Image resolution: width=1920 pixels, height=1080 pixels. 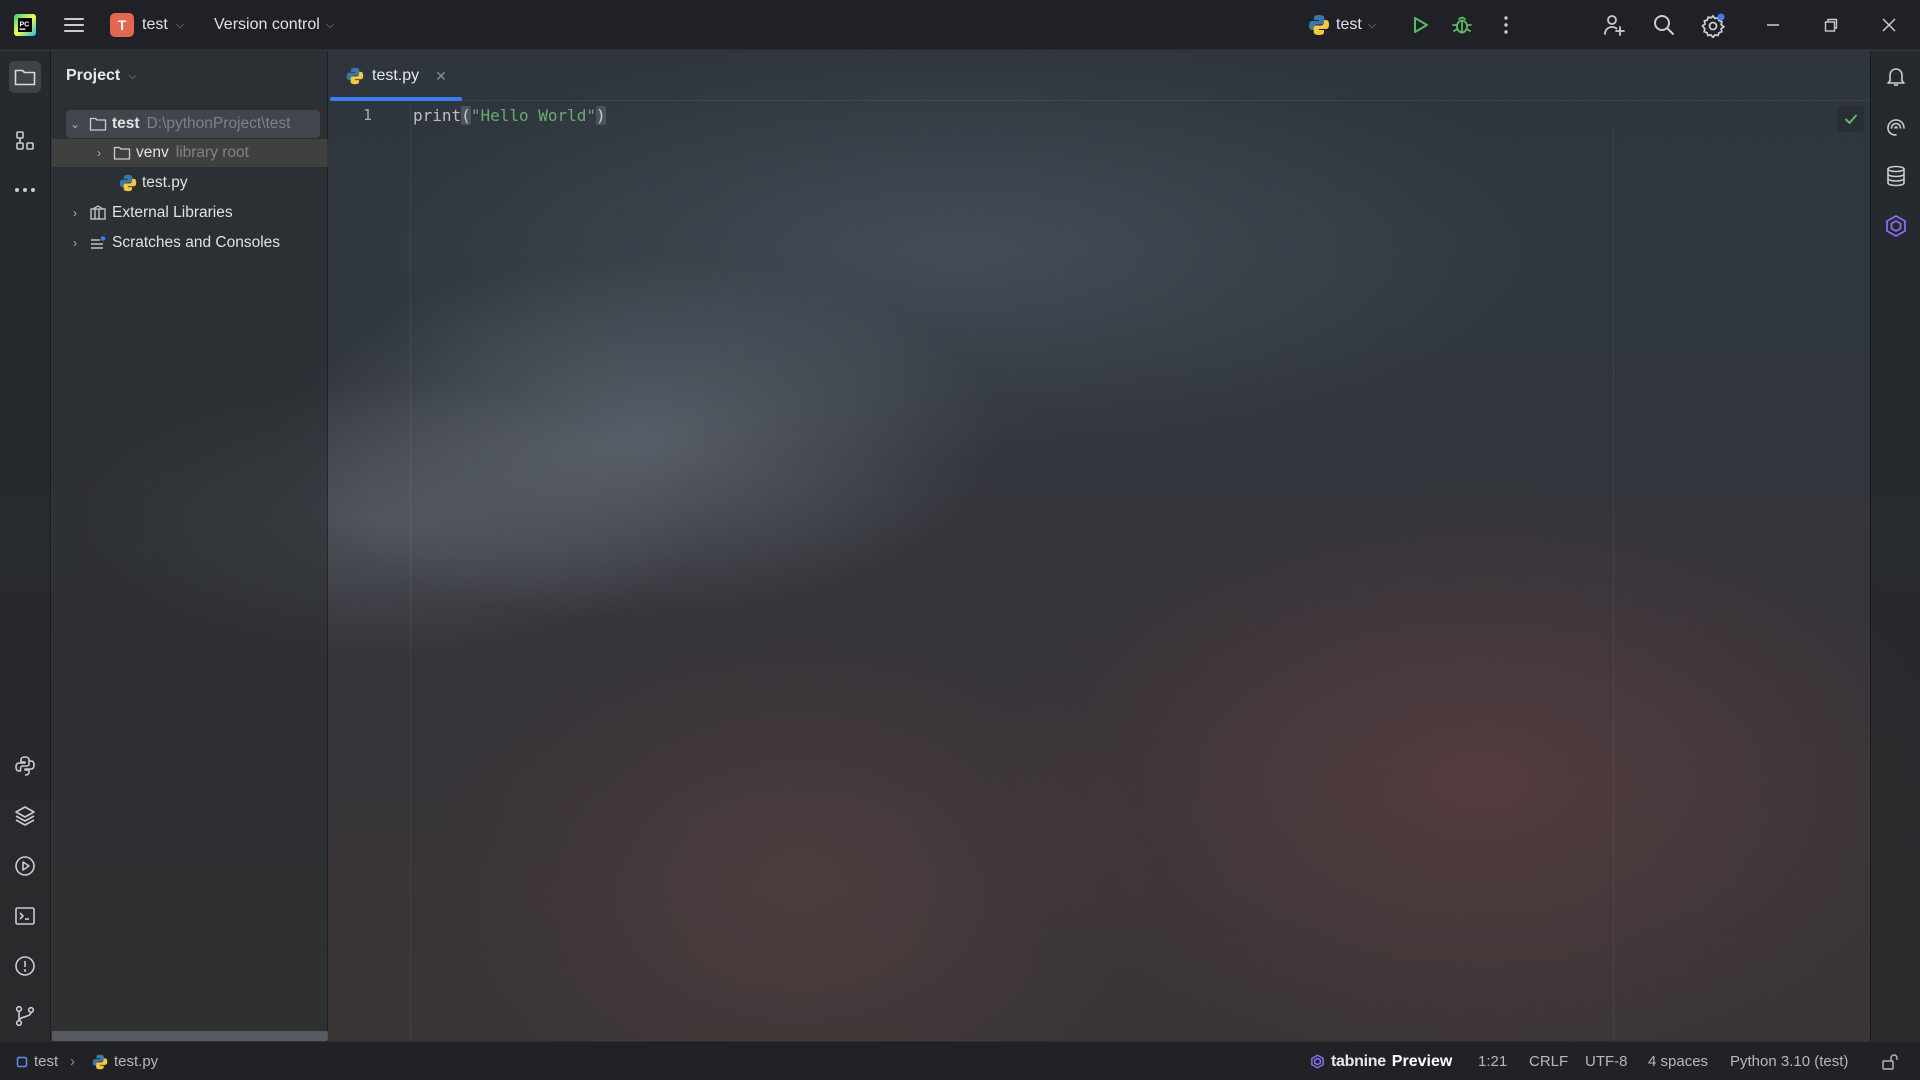 What do you see at coordinates (466, 115) in the screenshot?
I see `code-paren-open: (` at bounding box center [466, 115].